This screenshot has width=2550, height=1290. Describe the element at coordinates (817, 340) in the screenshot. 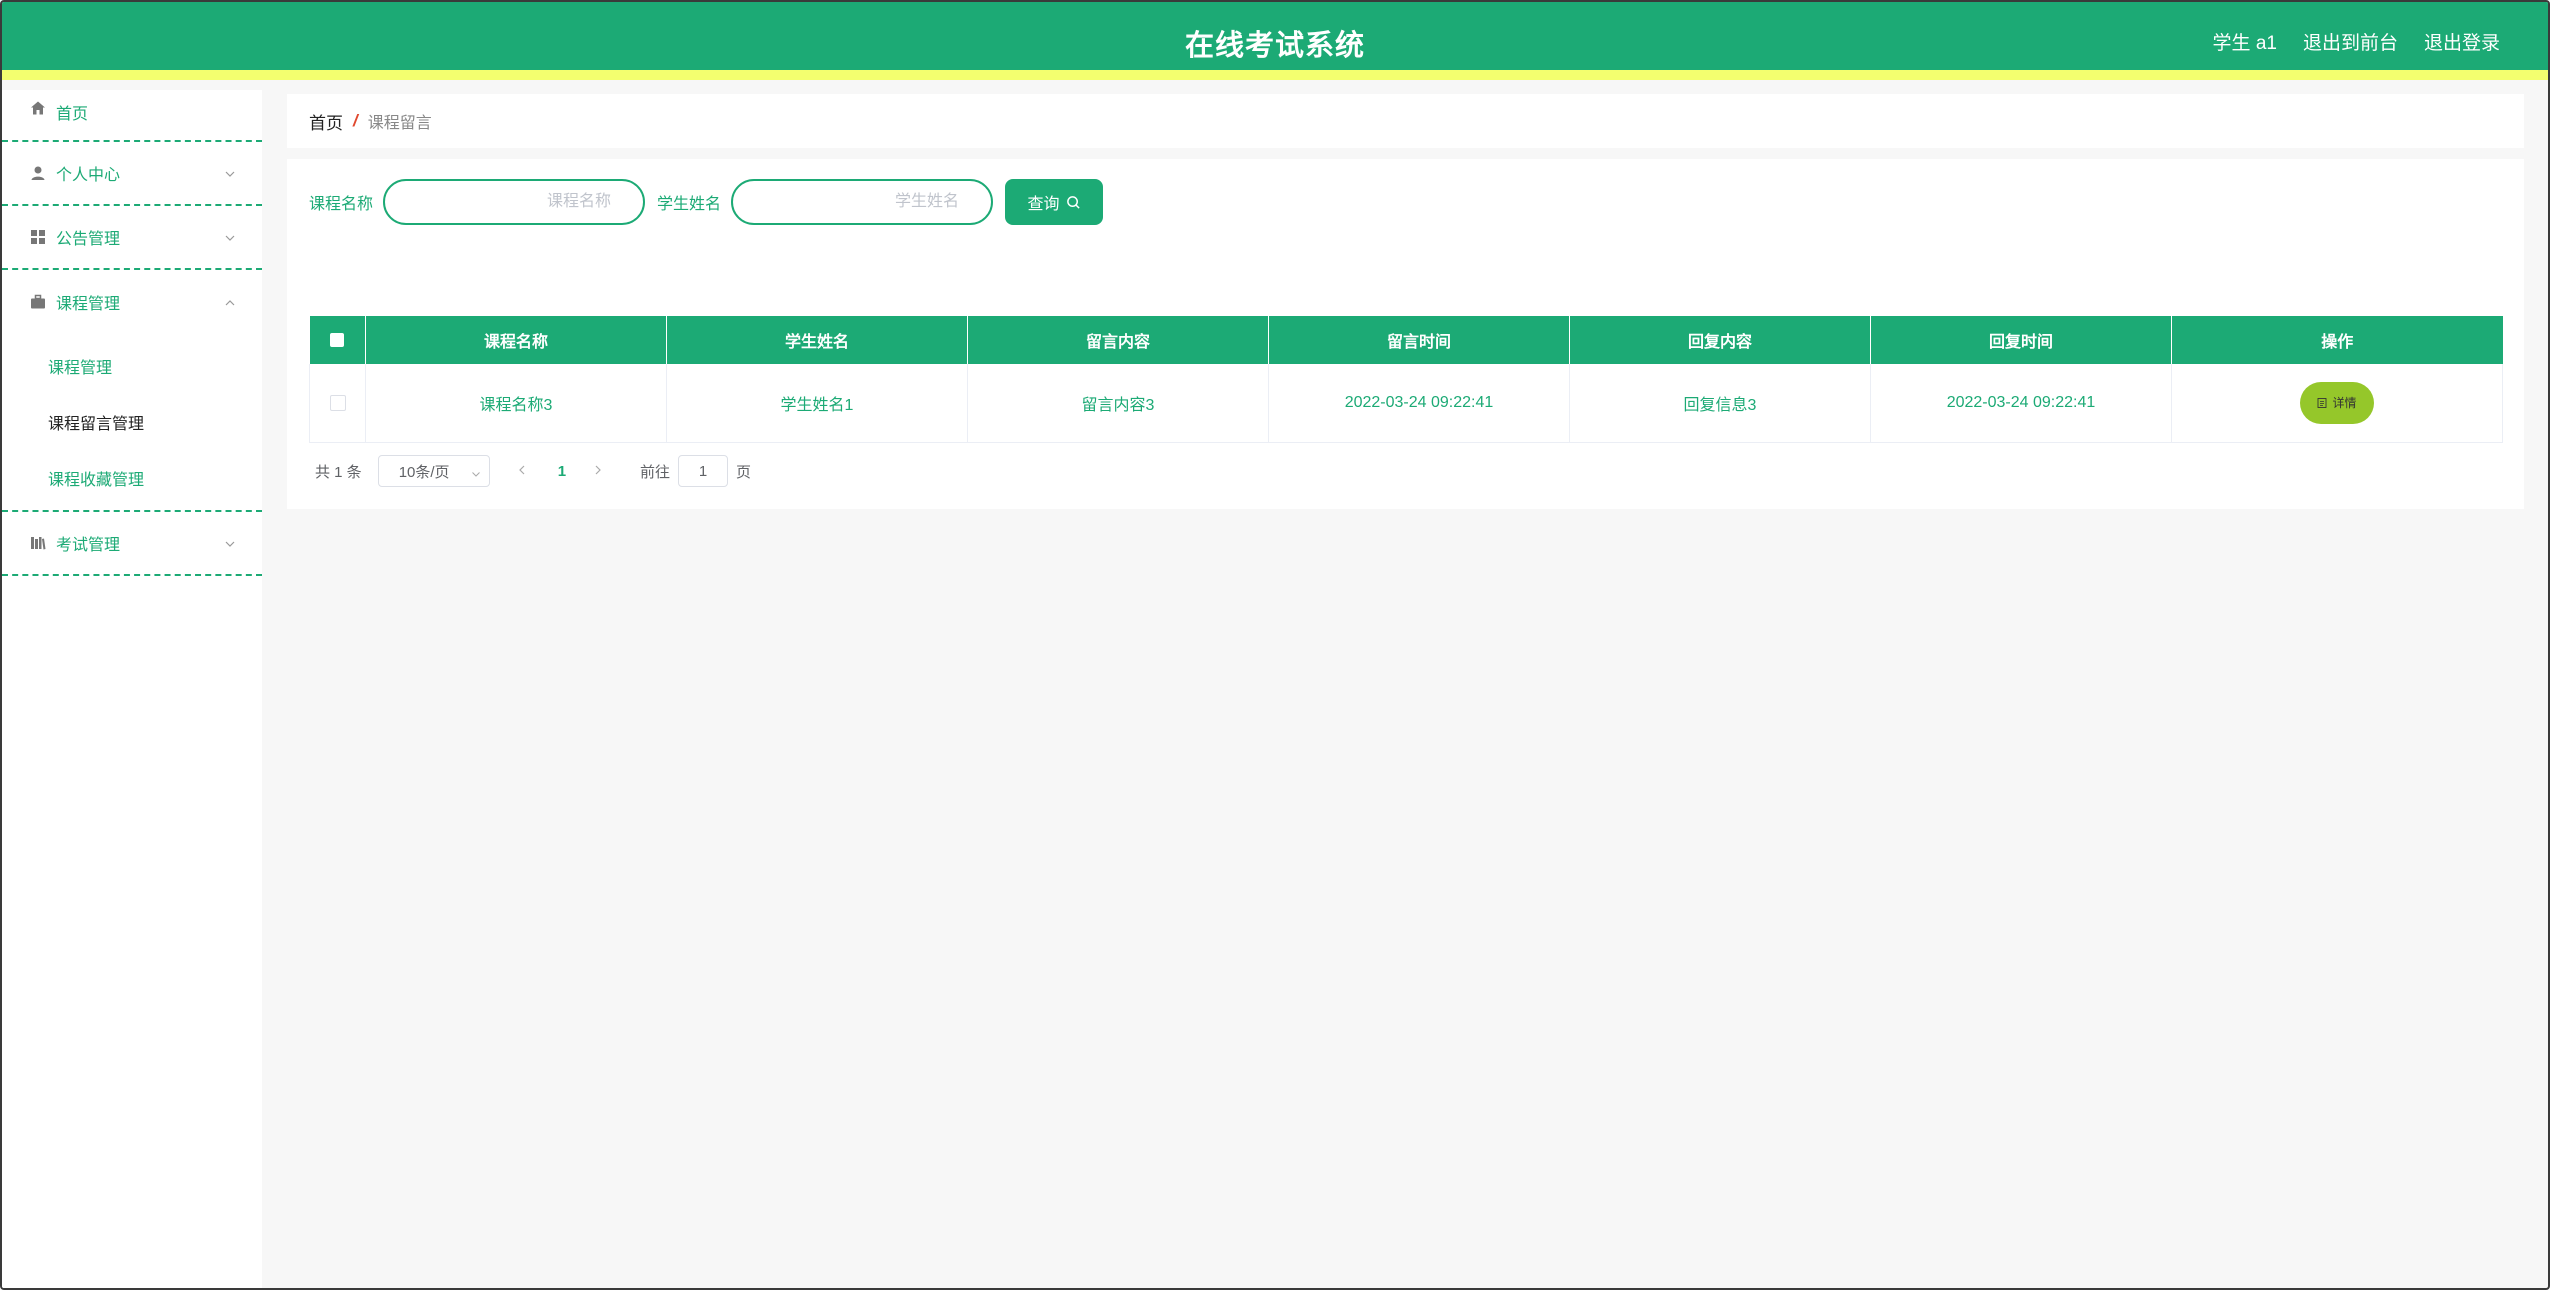

I see `column-header: 学生姓名` at that location.